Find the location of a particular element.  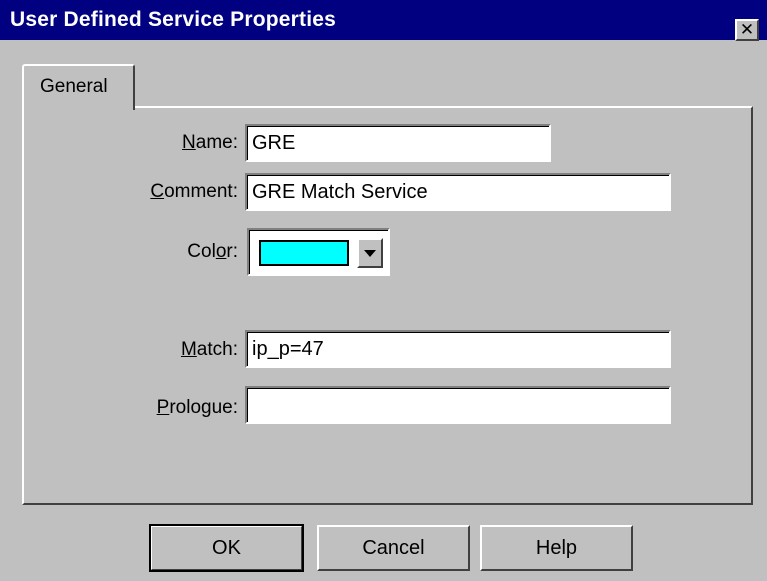

name-field-value: GRE is located at coordinates (274, 142).